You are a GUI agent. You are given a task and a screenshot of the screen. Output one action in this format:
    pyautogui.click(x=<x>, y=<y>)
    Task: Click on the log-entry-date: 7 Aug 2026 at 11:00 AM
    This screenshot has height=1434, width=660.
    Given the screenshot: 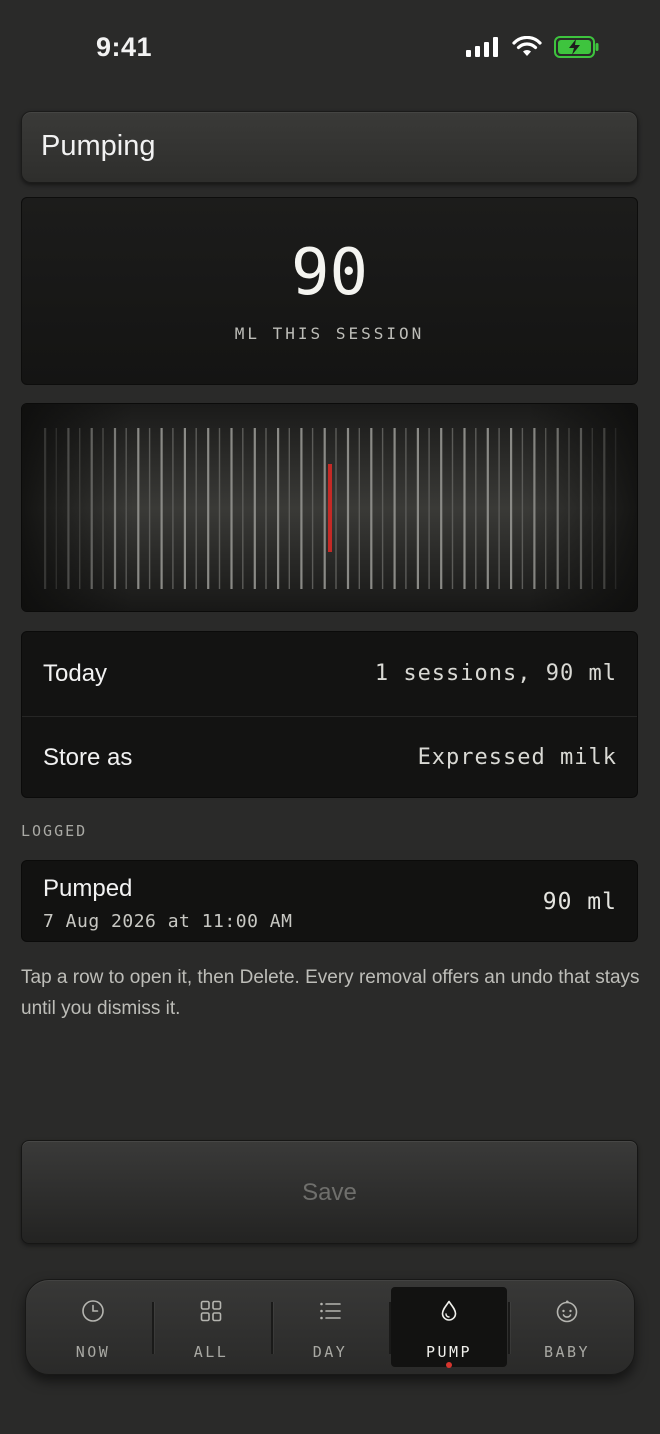 What is the action you would take?
    pyautogui.click(x=168, y=921)
    